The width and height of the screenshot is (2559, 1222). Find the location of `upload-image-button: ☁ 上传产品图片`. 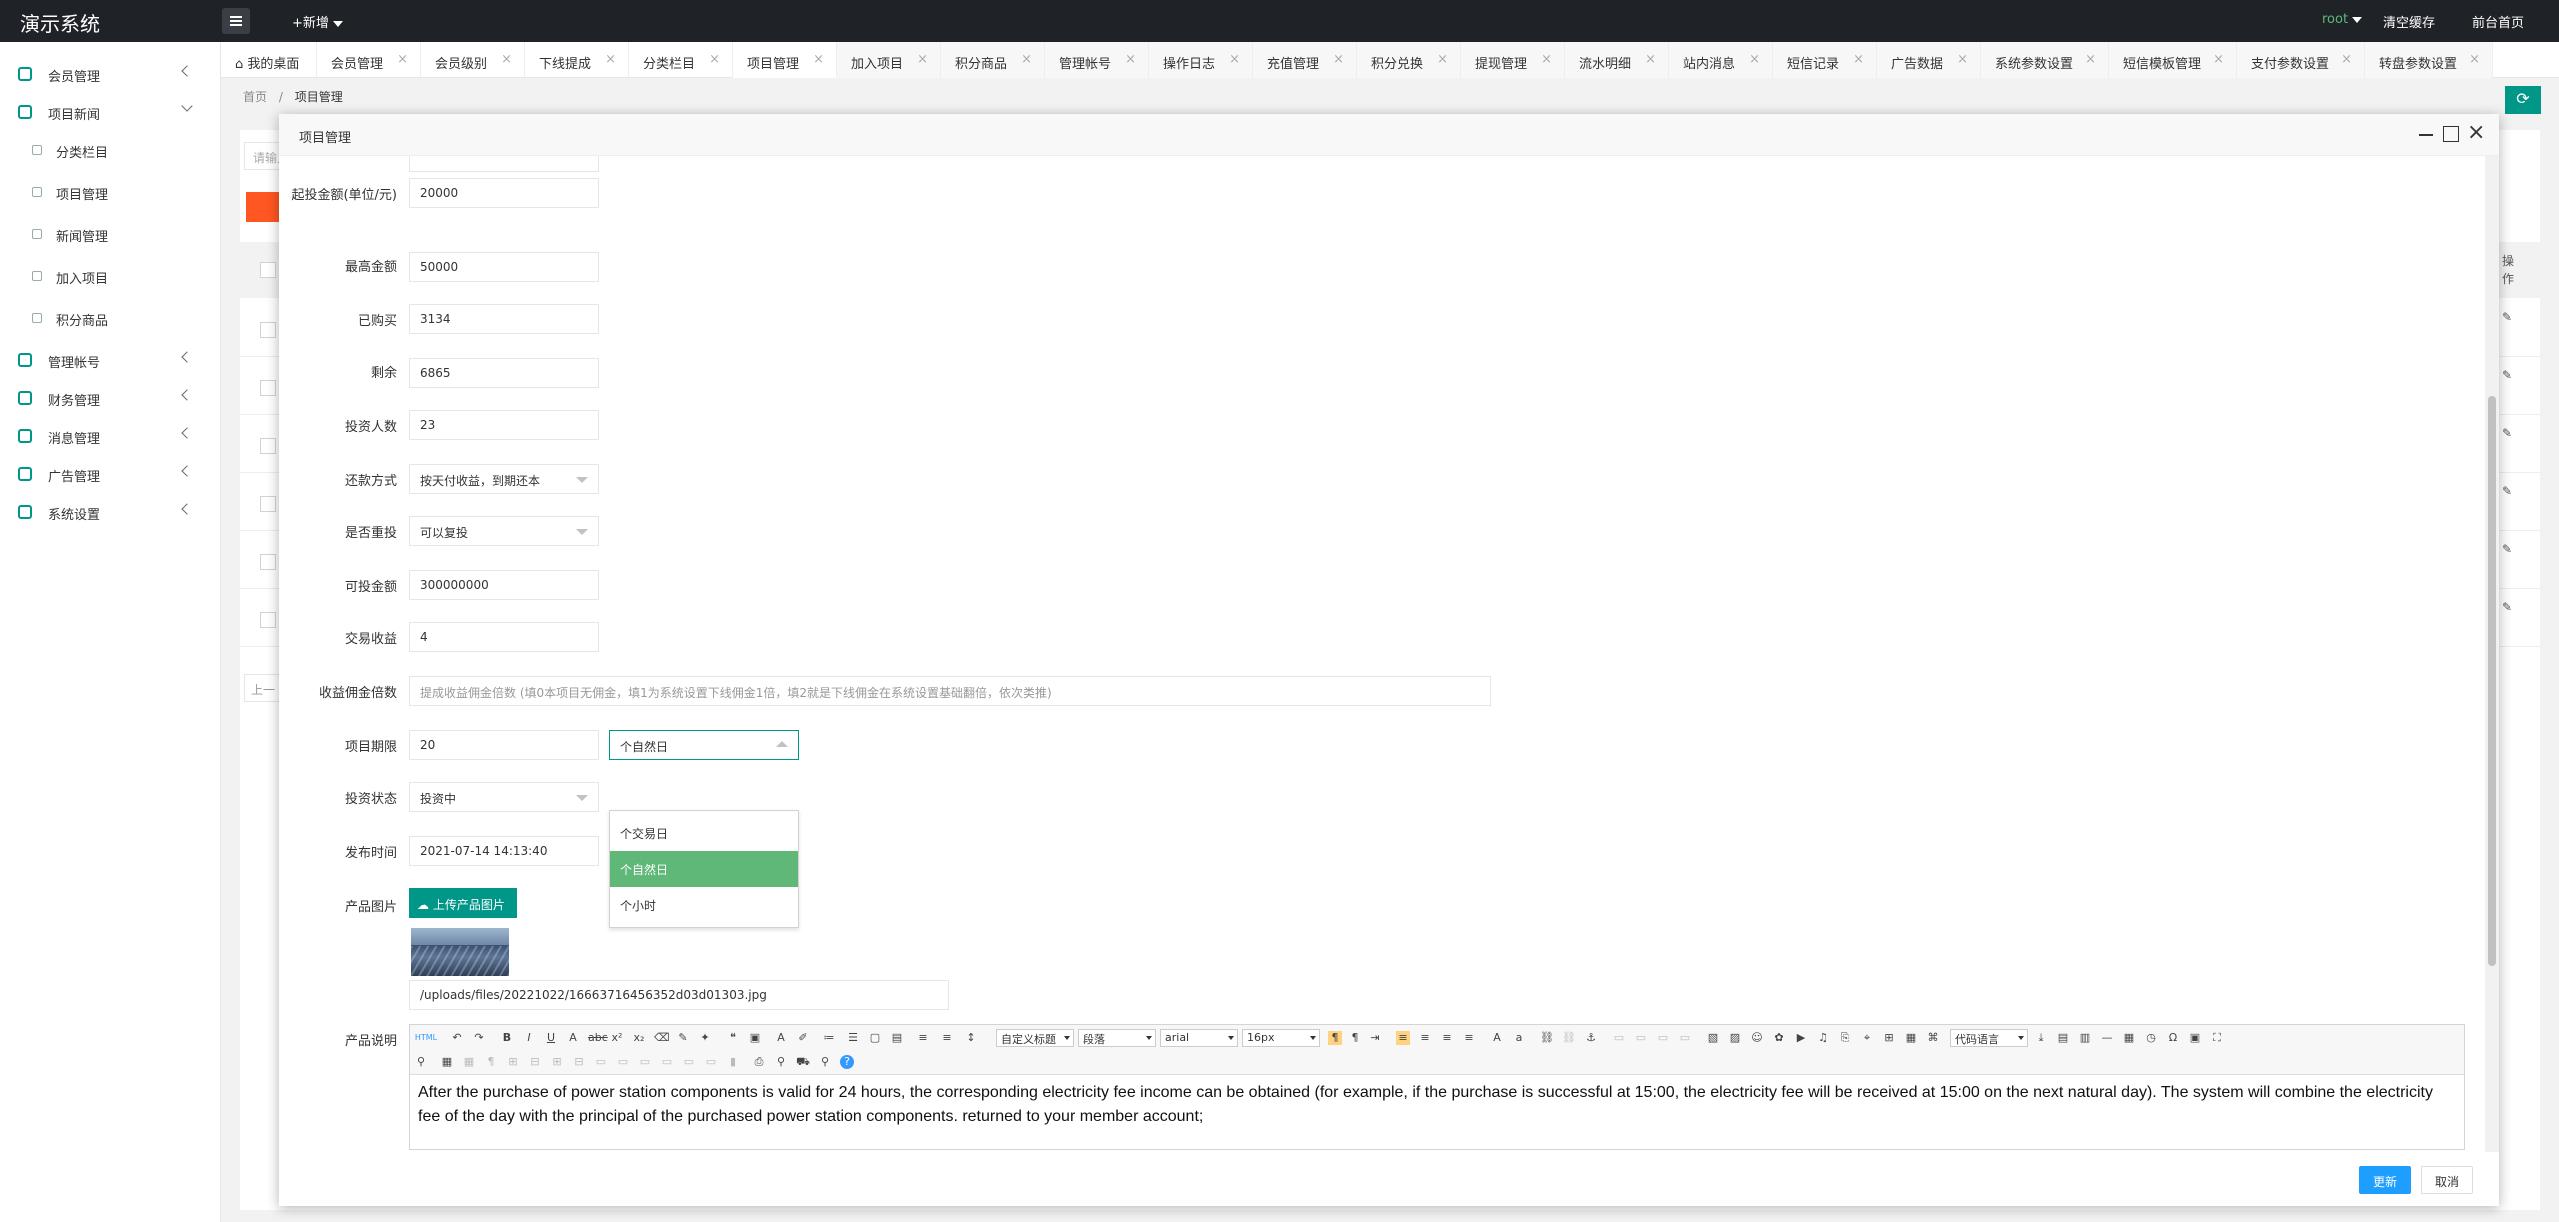

upload-image-button: ☁ 上传产品图片 is located at coordinates (463, 903).